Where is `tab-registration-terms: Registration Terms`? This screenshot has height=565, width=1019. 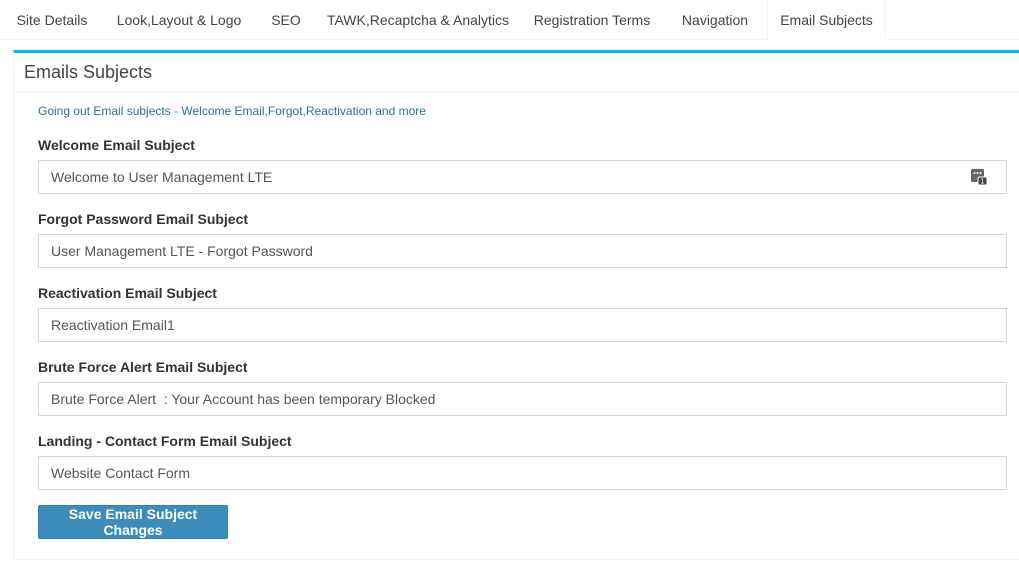 tab-registration-terms: Registration Terms is located at coordinates (592, 20).